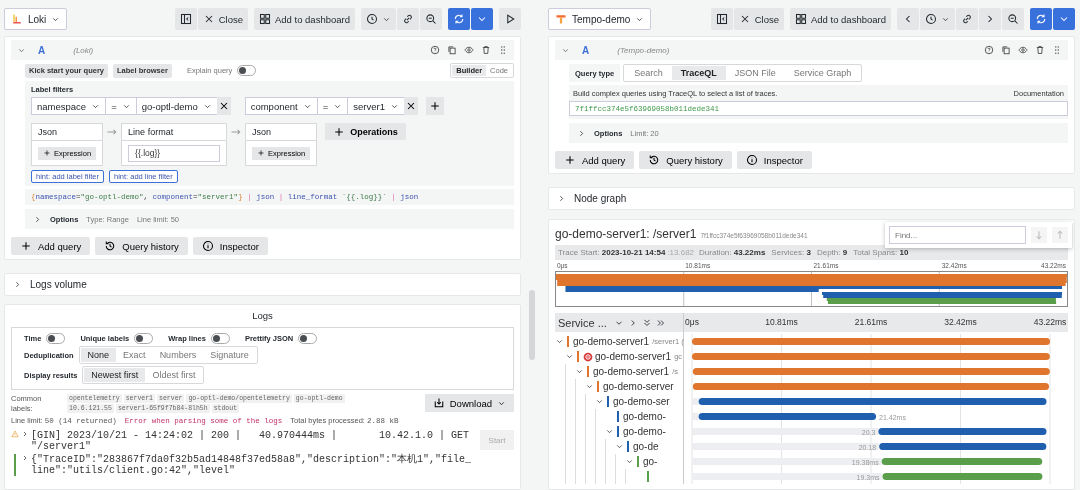 The width and height of the screenshot is (1080, 490). What do you see at coordinates (755, 73) in the screenshot?
I see `query-type-tab: JSON File` at bounding box center [755, 73].